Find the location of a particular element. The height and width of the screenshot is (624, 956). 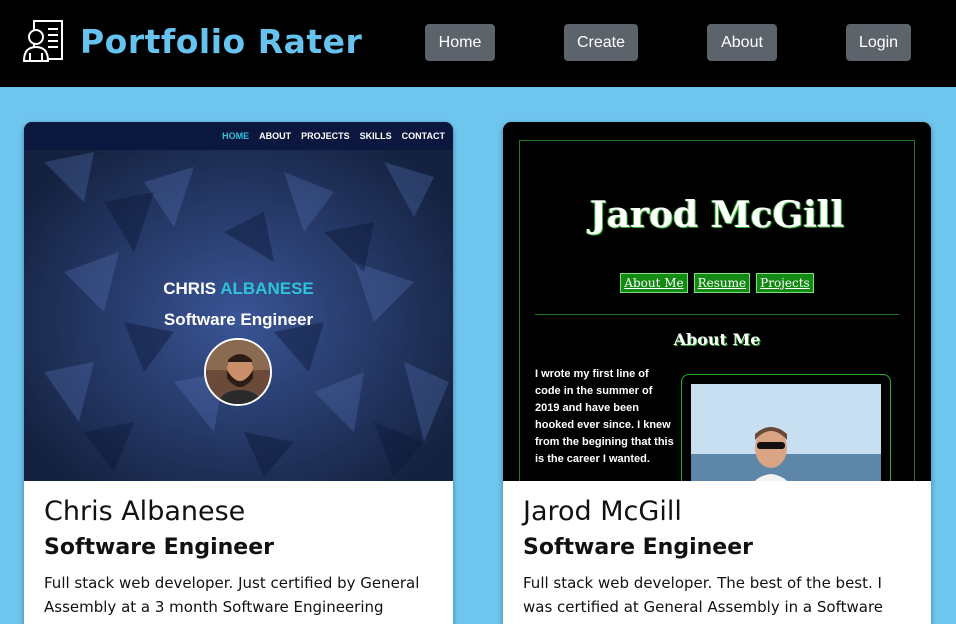

thumbnail-first-name: CHRIS is located at coordinates (190, 288).